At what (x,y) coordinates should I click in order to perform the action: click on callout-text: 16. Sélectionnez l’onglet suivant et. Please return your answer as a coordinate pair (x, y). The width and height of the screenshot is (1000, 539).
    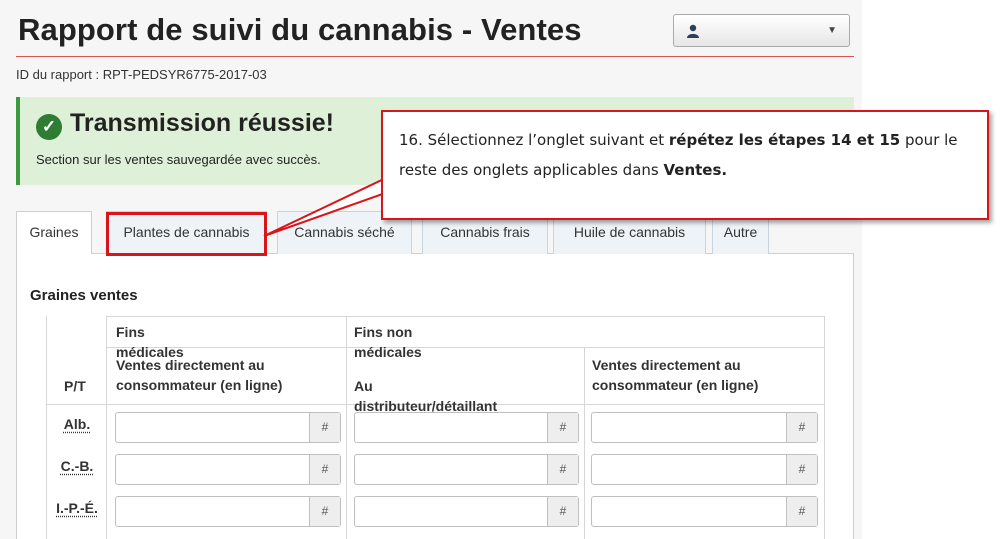
    Looking at the image, I should click on (534, 140).